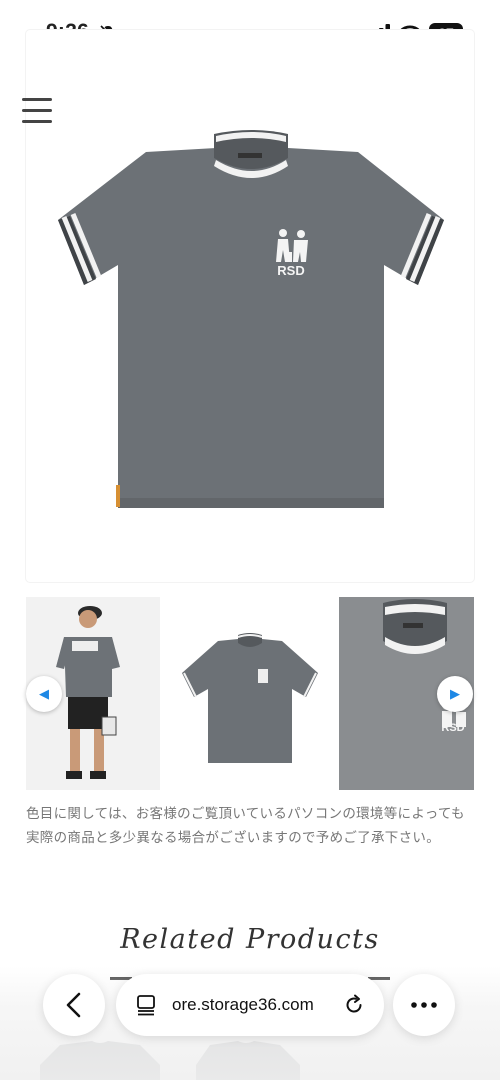  I want to click on url-text: ore.storage36.com, so click(243, 1004).